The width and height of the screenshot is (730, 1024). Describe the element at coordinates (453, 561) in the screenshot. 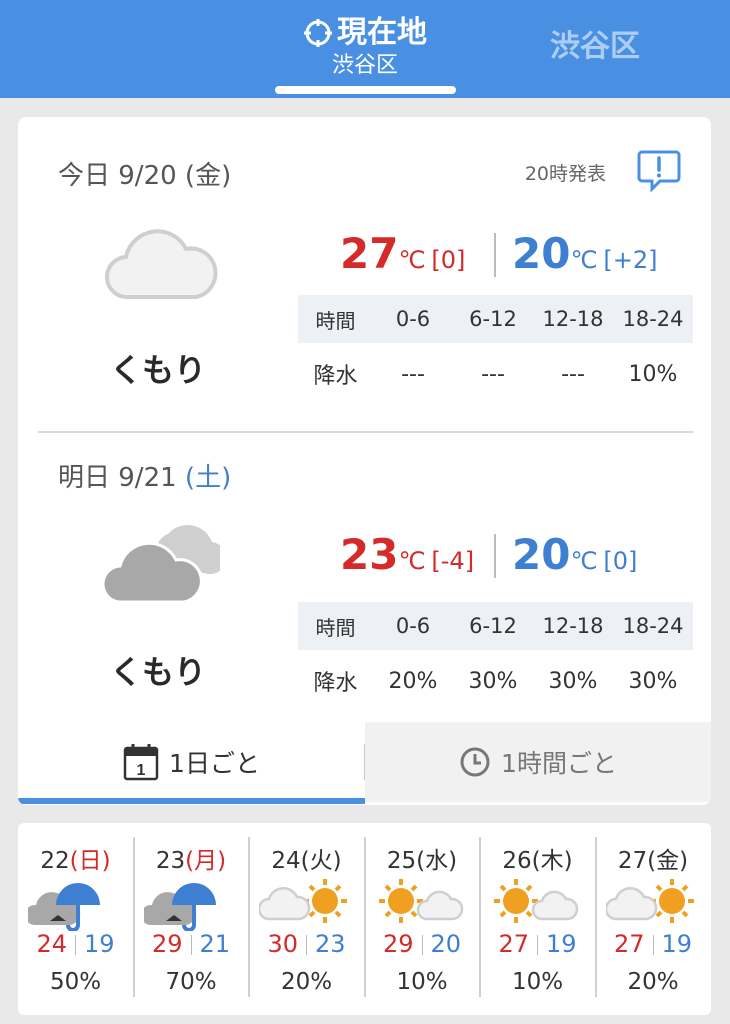

I see `tomorrow-high-diff: [-4]` at that location.